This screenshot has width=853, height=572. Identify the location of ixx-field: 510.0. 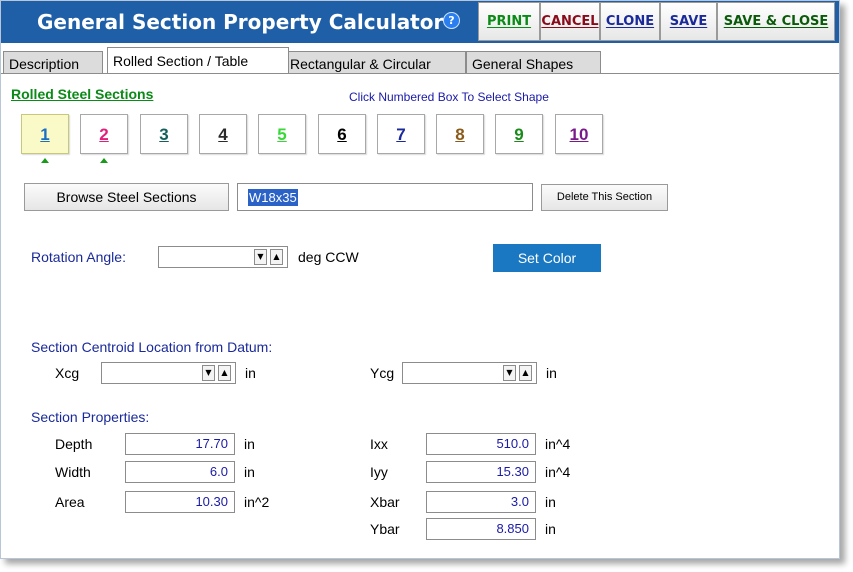
(481, 444).